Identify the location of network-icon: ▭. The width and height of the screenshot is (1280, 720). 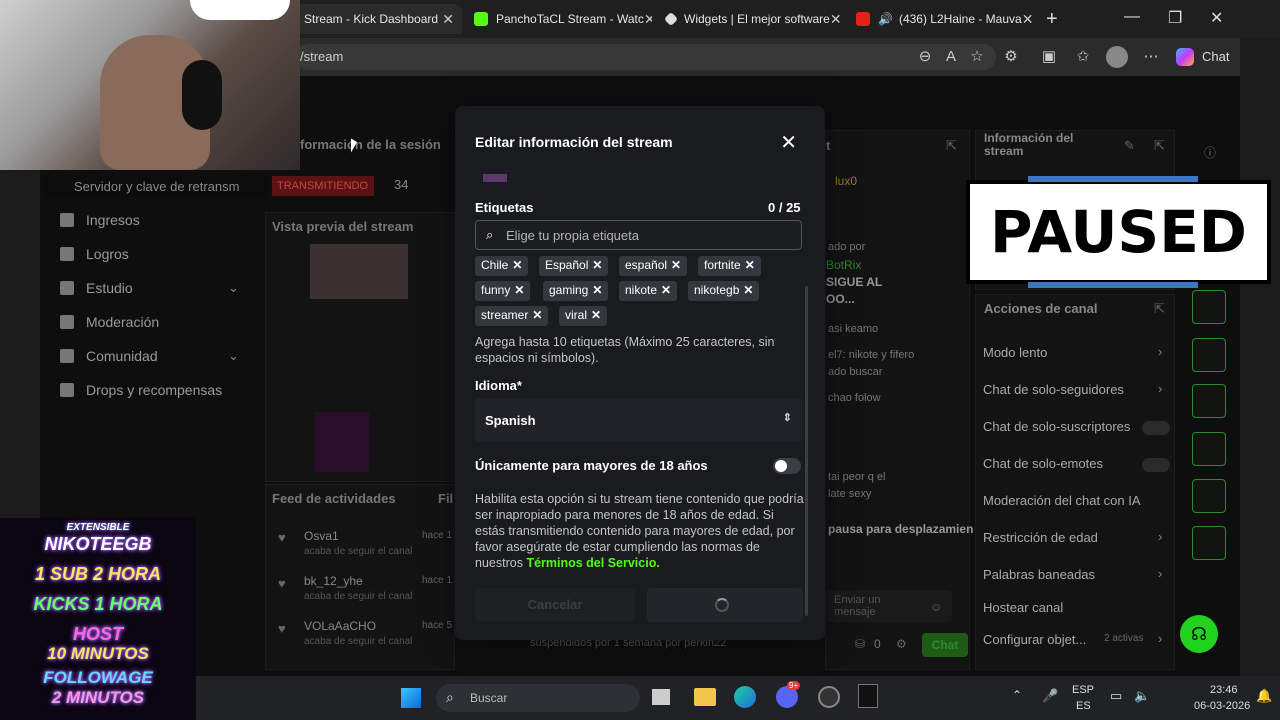
(1116, 696).